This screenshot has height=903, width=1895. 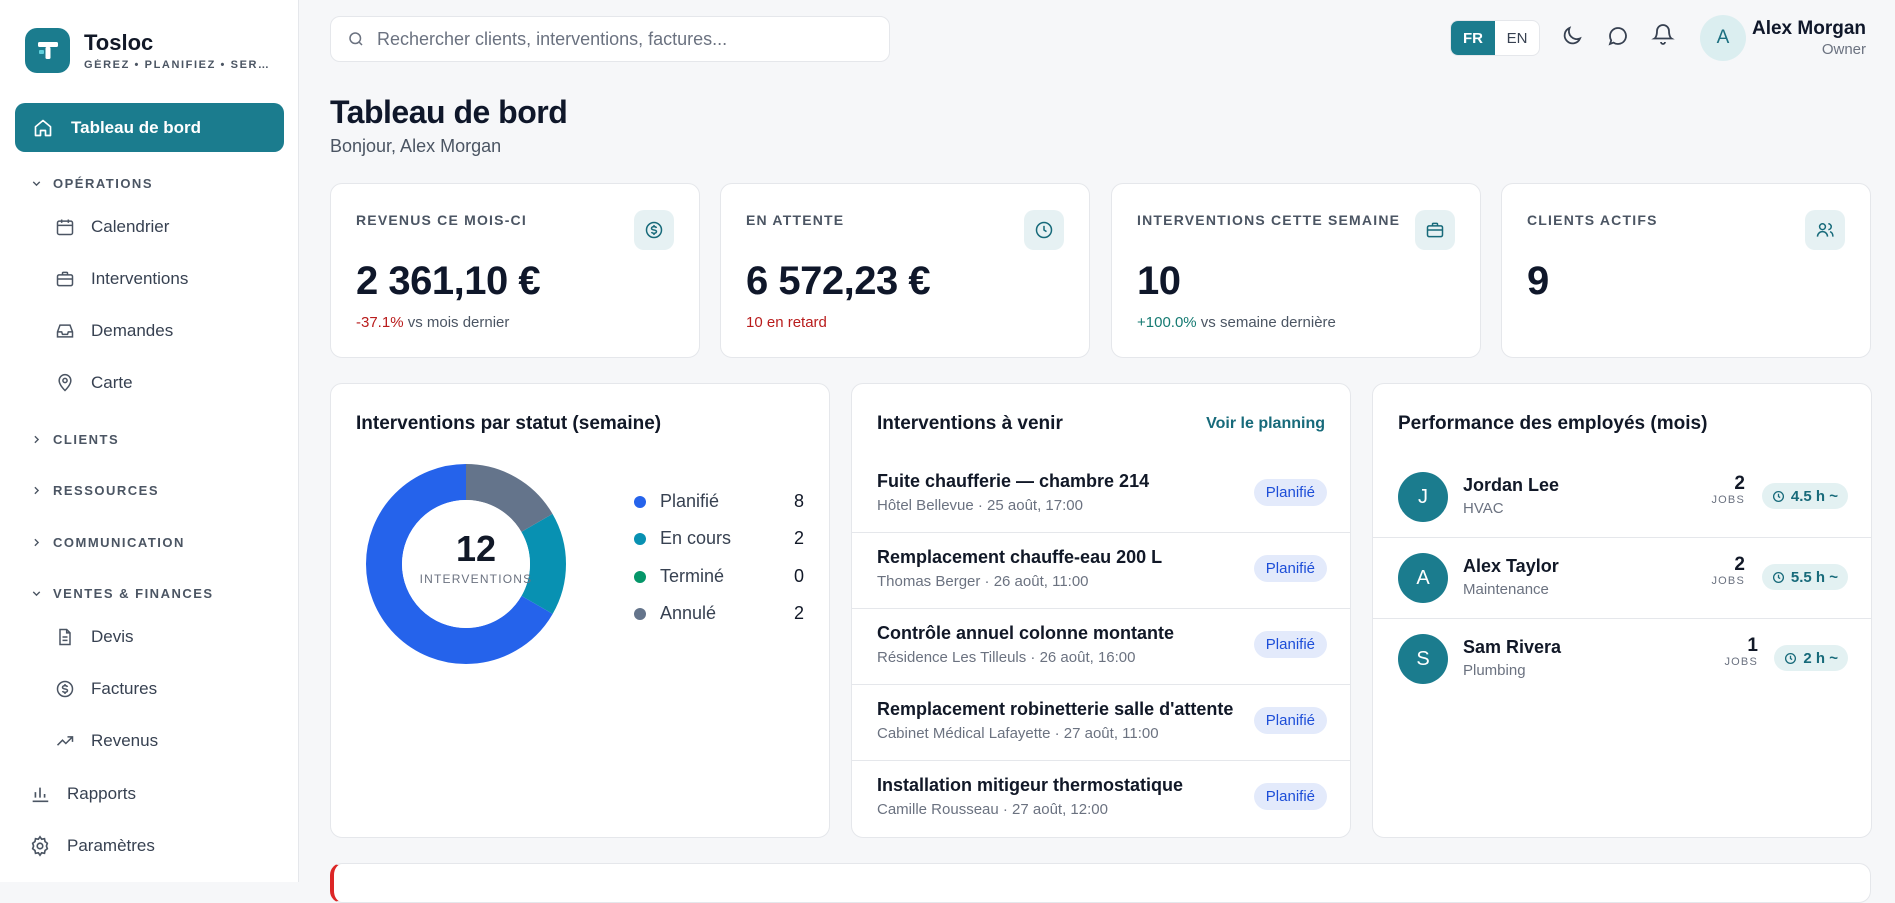 I want to click on notifications-button, so click(x=1663, y=34).